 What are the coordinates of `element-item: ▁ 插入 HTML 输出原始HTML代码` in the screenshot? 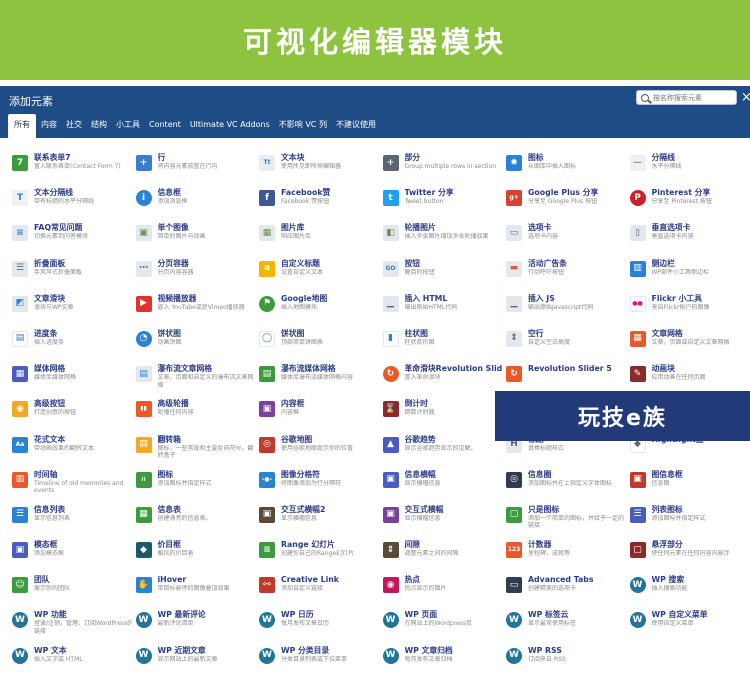 It's located at (441, 307).